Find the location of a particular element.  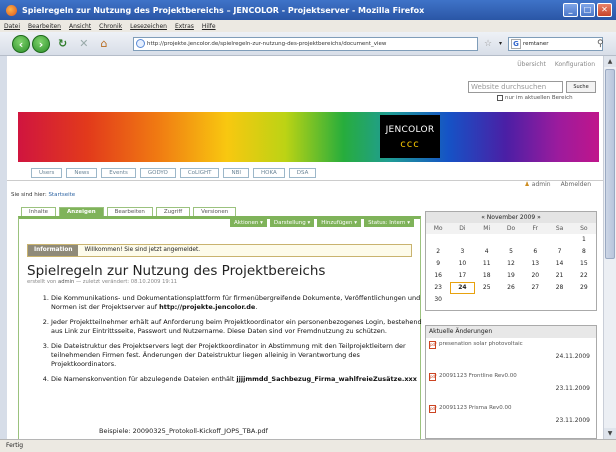

calendar-day: 28 is located at coordinates (559, 288).